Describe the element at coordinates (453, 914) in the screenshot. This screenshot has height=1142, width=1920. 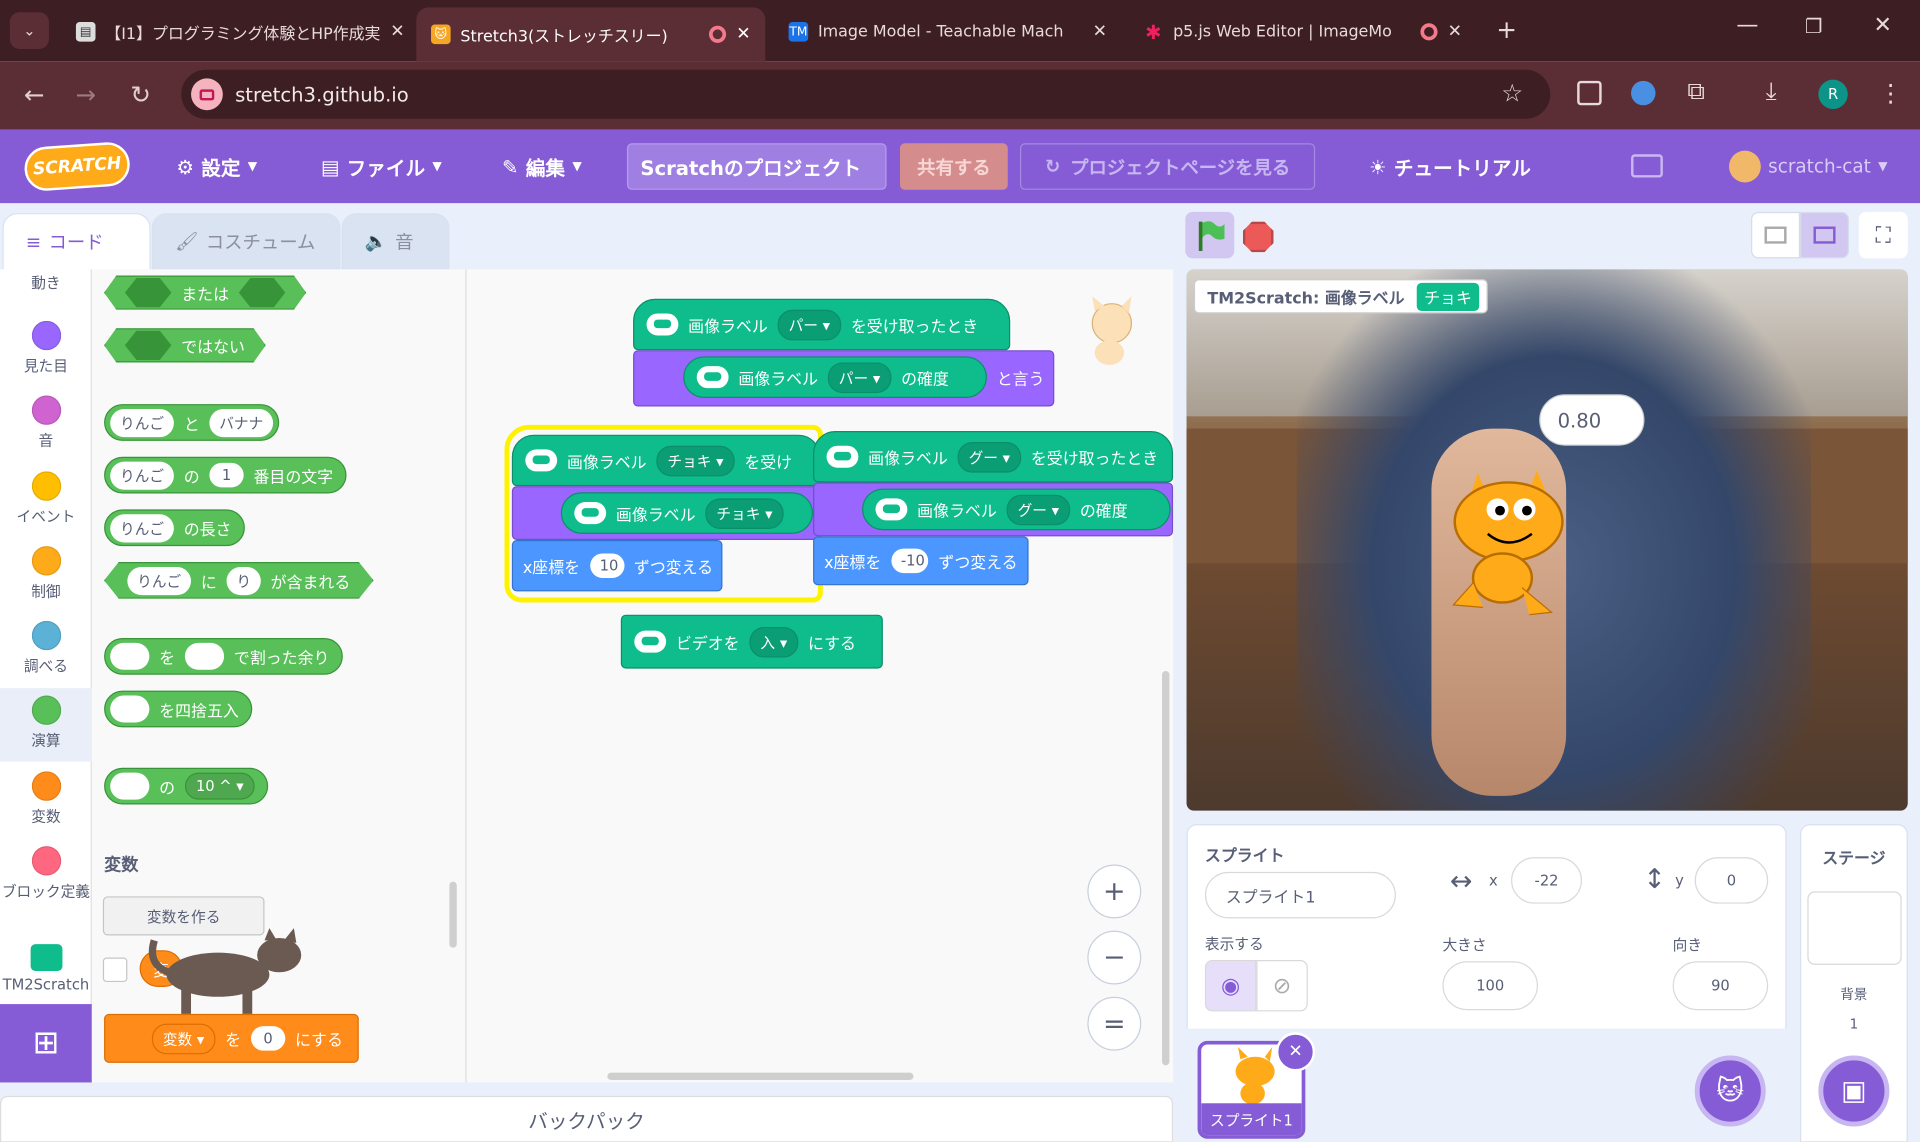
I see `palette-scrollbar` at that location.